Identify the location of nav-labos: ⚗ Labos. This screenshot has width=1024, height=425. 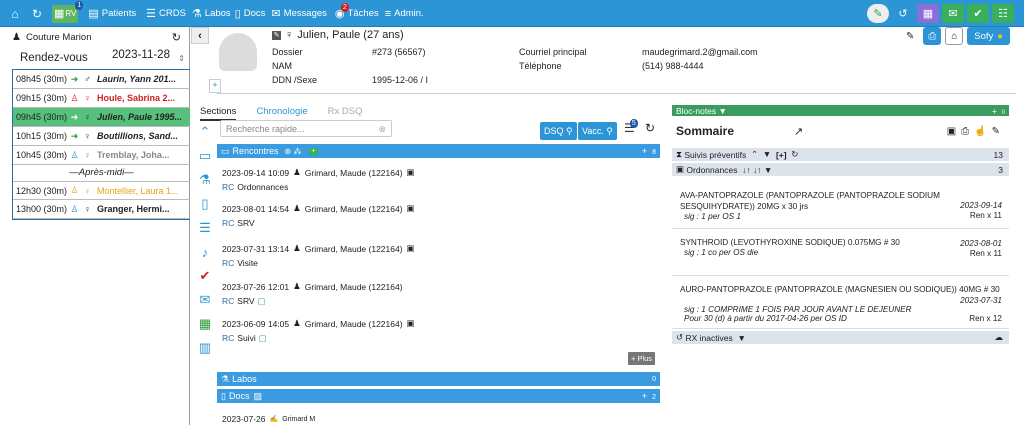
(211, 13).